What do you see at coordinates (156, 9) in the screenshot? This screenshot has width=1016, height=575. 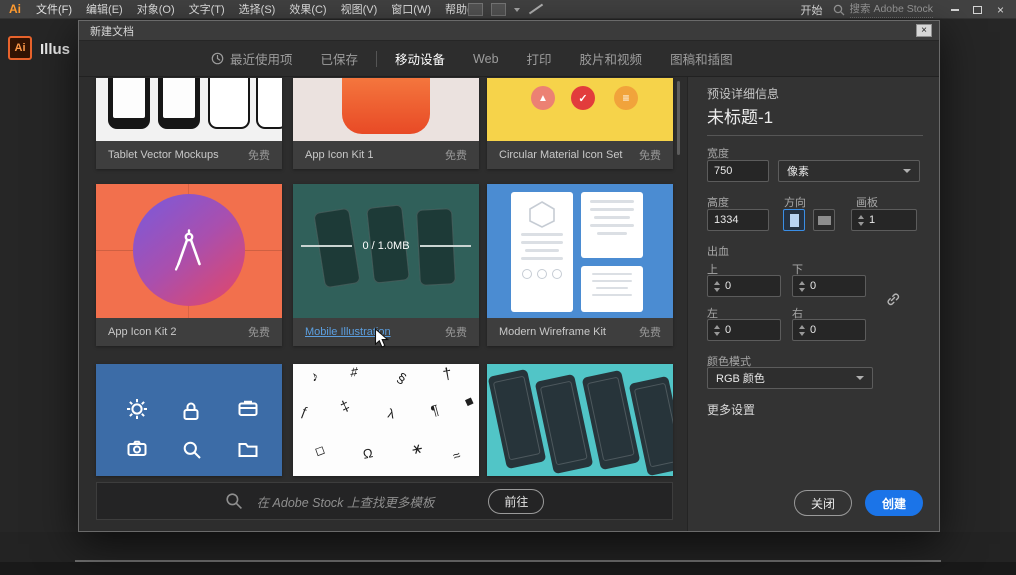 I see `menu-object: 对象(O)` at bounding box center [156, 9].